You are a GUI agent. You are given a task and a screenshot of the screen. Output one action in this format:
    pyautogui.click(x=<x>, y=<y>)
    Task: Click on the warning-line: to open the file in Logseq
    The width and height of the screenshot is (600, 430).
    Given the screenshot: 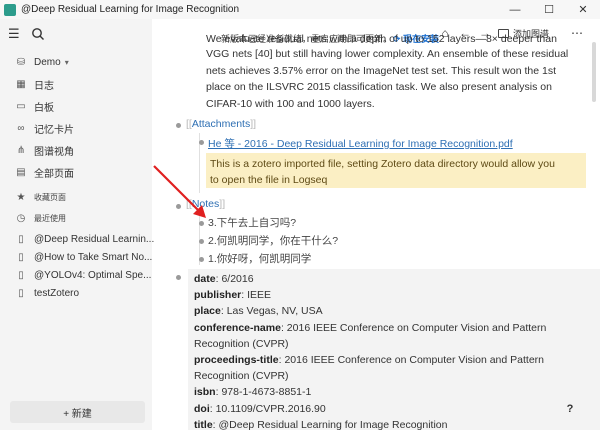 What is the action you would take?
    pyautogui.click(x=269, y=180)
    